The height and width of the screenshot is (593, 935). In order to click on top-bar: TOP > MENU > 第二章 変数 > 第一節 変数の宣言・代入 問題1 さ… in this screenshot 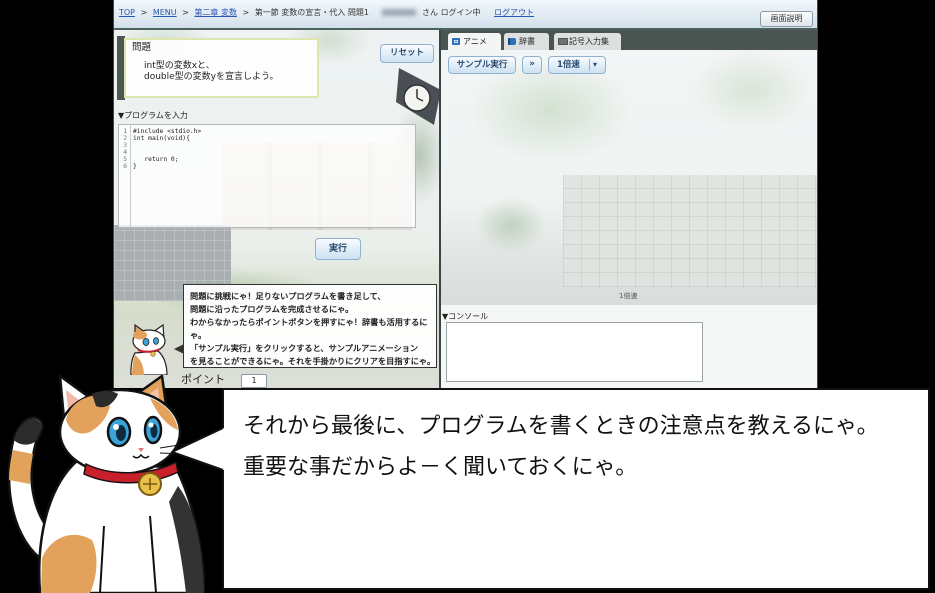, I will do `click(465, 15)`.